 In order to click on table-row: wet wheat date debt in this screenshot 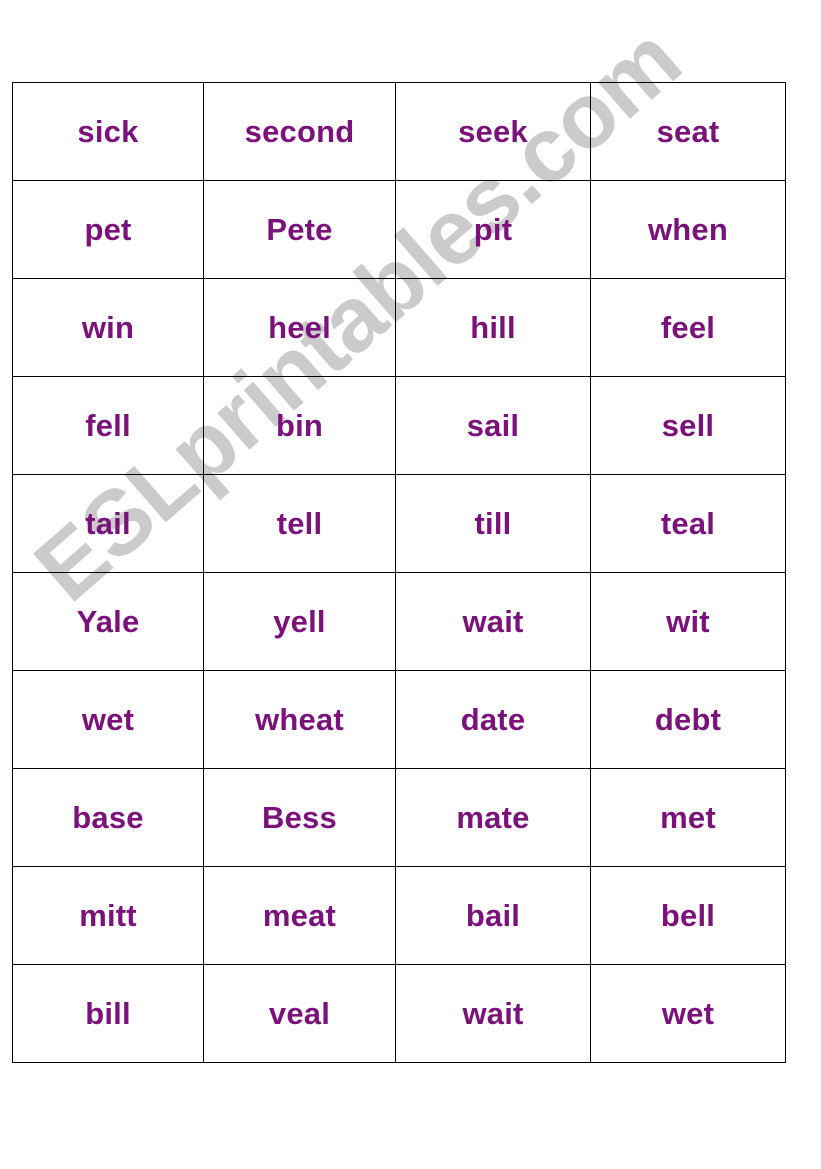, I will do `click(399, 719)`.